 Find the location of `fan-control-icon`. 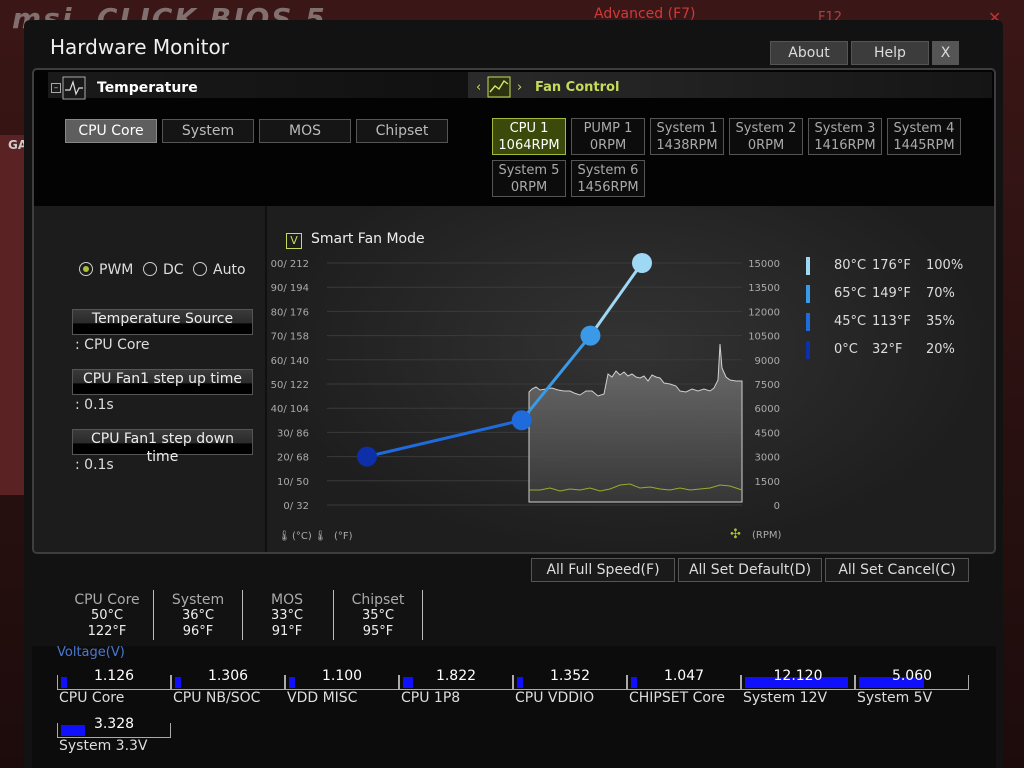

fan-control-icon is located at coordinates (499, 87).